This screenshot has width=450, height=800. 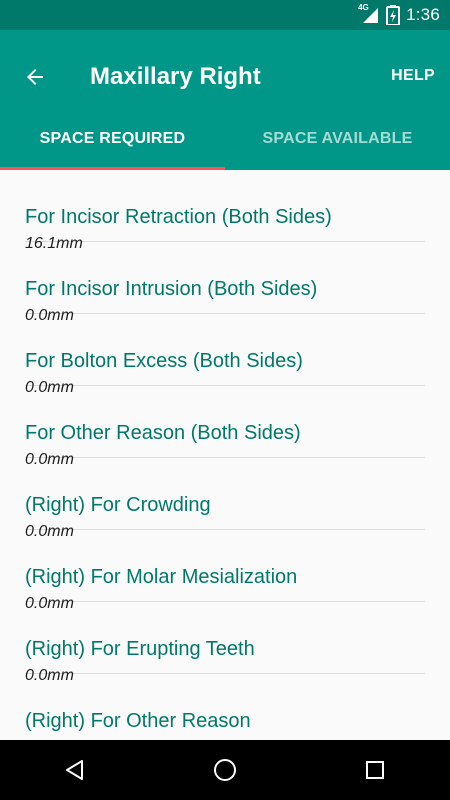 What do you see at coordinates (161, 577) in the screenshot?
I see `item-label: (Right) For Molar Mesialization` at bounding box center [161, 577].